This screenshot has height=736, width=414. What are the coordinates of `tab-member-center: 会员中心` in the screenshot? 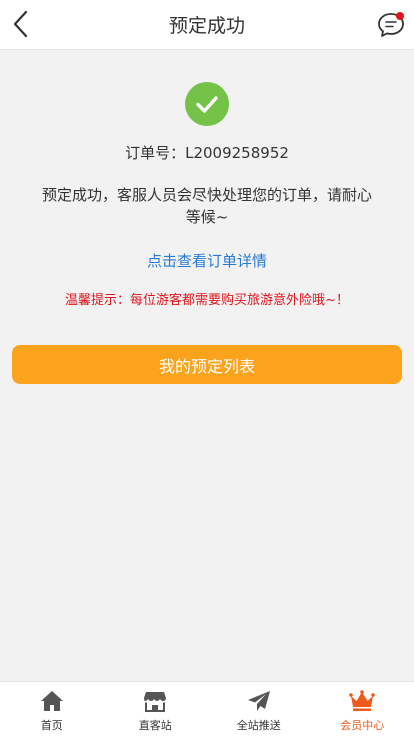 It's located at (362, 709).